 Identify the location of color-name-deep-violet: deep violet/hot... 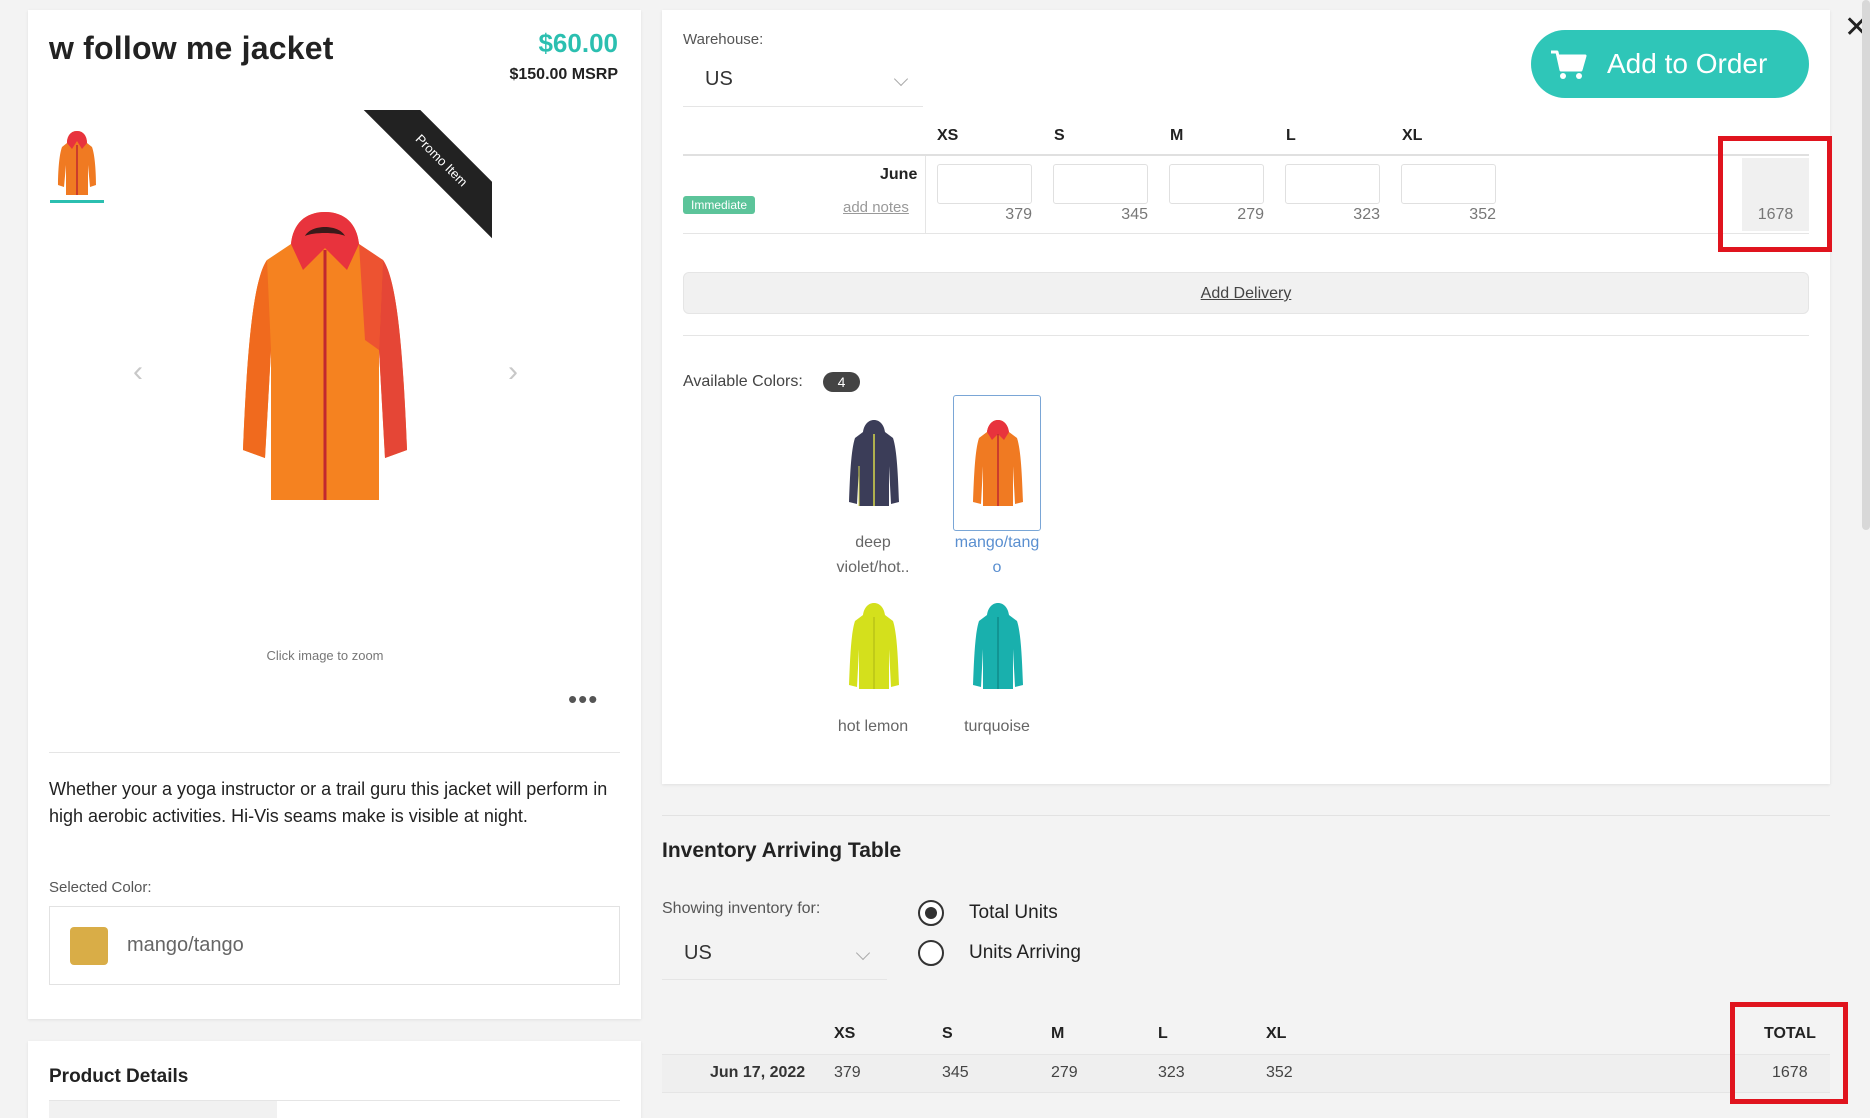
(873, 555).